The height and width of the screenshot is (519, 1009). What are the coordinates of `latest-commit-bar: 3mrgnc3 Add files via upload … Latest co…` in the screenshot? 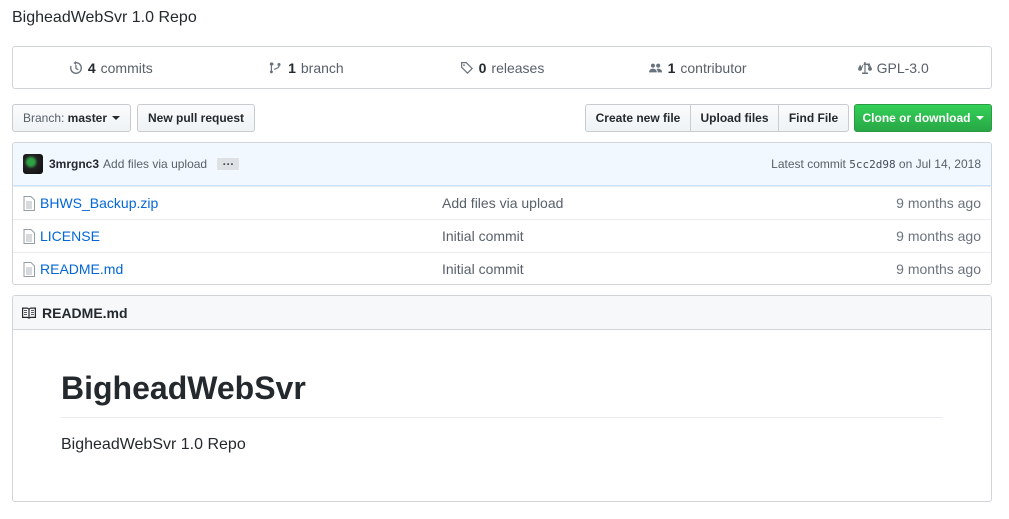 It's located at (502, 164).